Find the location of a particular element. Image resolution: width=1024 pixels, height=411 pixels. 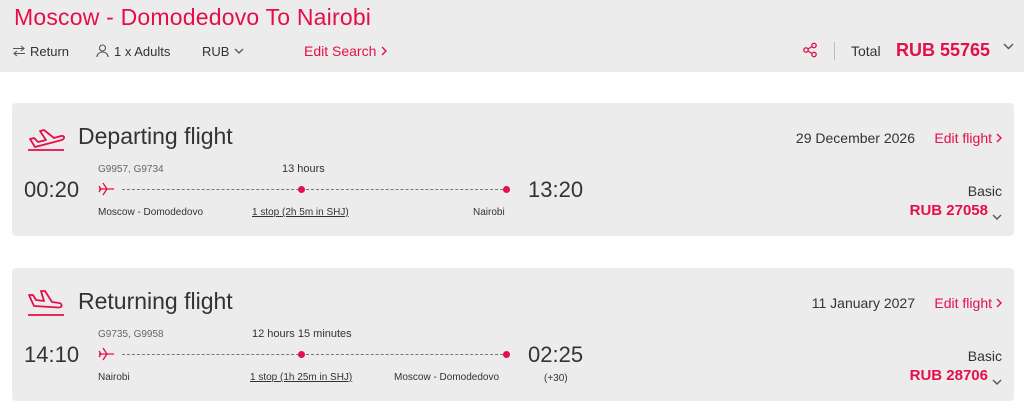

destination-city: Nairobi is located at coordinates (489, 212).